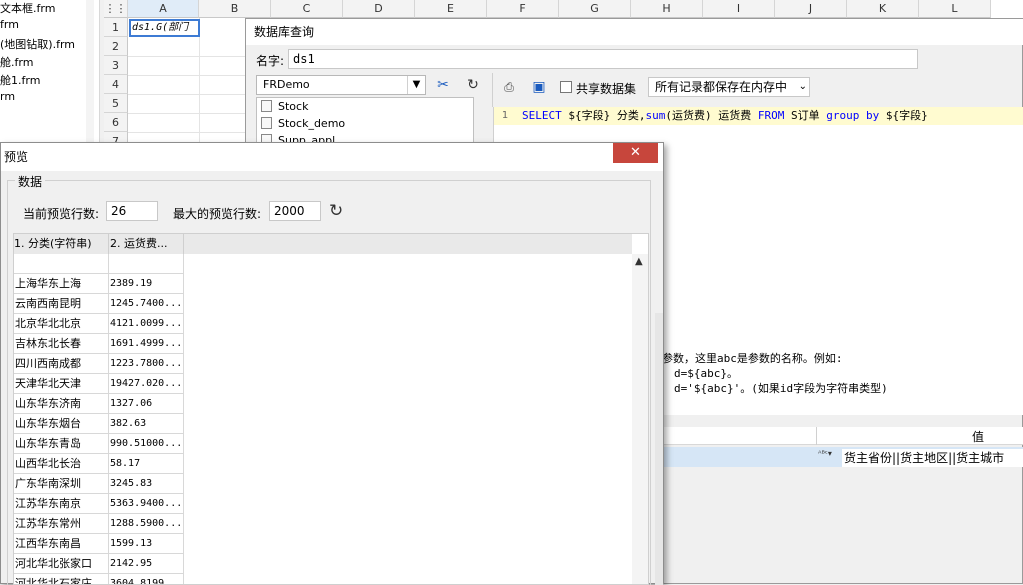 This screenshot has width=1023, height=585. I want to click on memory-mode-select: 所有记录都保存在内存中 ⌄, so click(729, 87).